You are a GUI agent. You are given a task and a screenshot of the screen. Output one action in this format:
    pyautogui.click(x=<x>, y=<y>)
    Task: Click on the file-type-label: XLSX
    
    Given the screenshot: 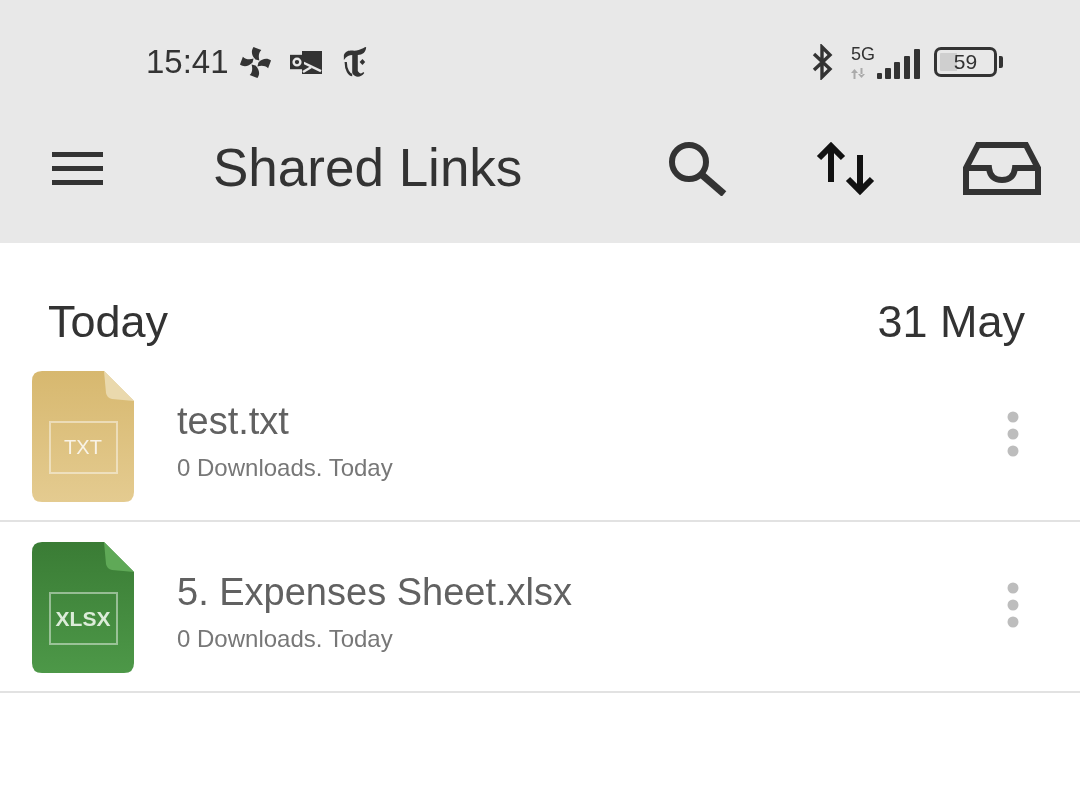 What is the action you would take?
    pyautogui.click(x=83, y=618)
    